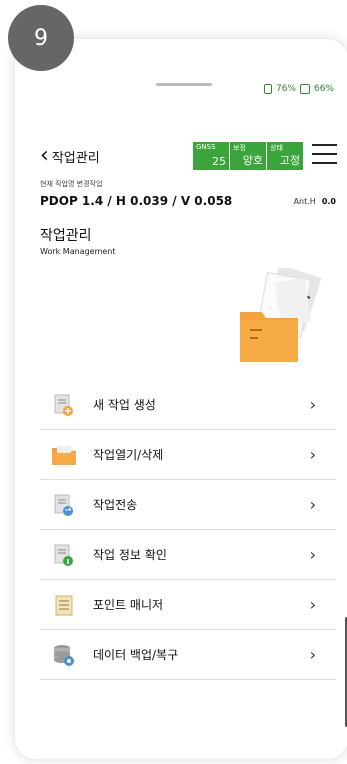 The height and width of the screenshot is (764, 347). What do you see at coordinates (206, 147) in the screenshot?
I see `gnss-label: GNSS` at bounding box center [206, 147].